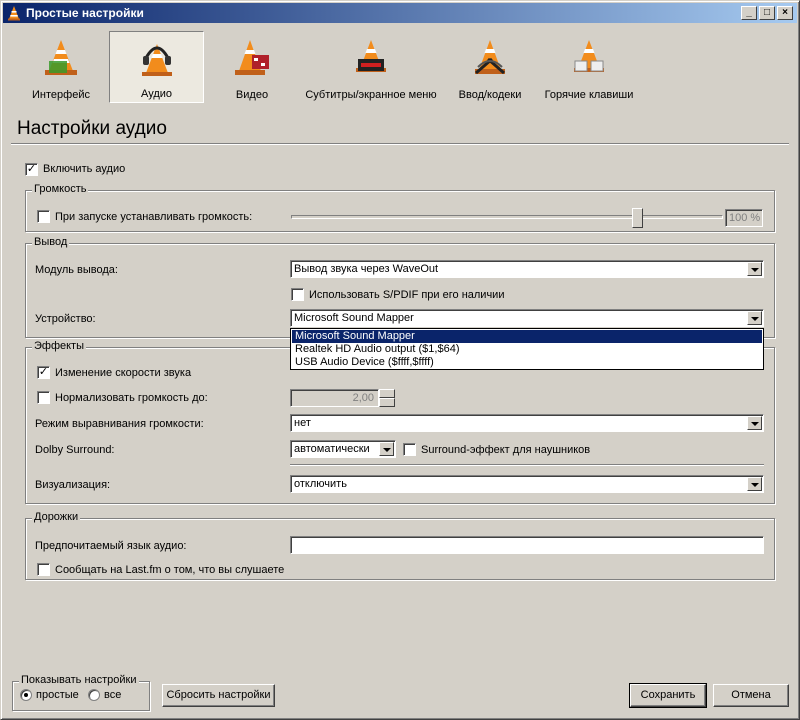 This screenshot has width=800, height=720. What do you see at coordinates (31, 169) in the screenshot?
I see `enable-audio-checkbox: ✓` at bounding box center [31, 169].